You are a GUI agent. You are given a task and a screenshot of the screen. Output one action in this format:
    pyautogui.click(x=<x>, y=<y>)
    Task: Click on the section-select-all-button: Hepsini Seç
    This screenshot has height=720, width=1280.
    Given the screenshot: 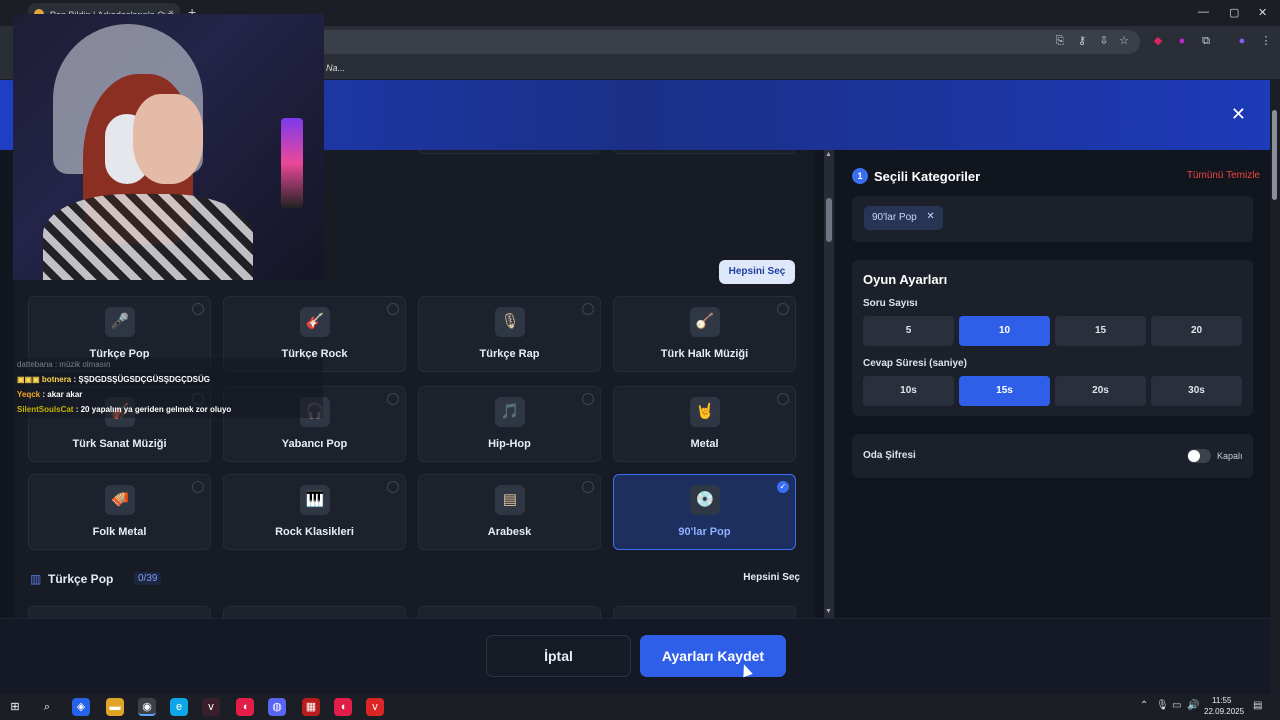 What is the action you would take?
    pyautogui.click(x=771, y=577)
    